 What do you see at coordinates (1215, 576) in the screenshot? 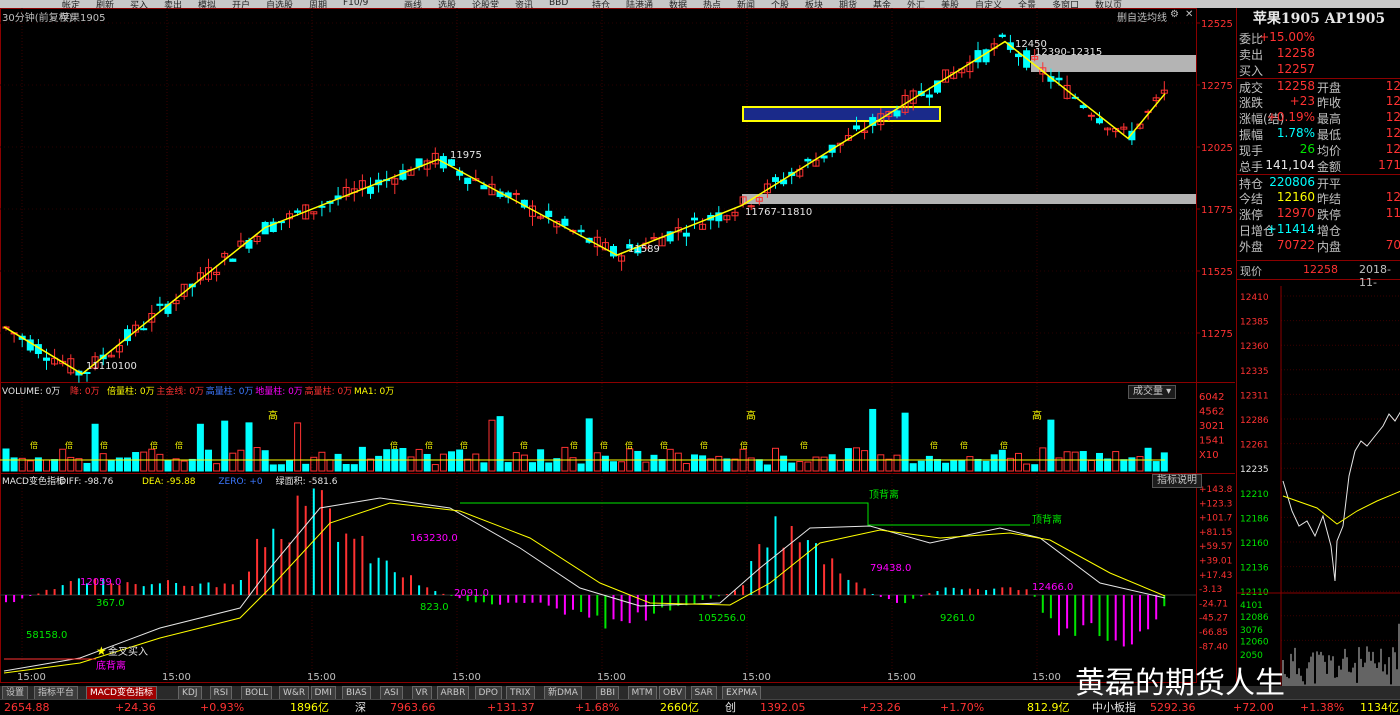
I see `macd-tick-label: +17.43` at bounding box center [1215, 576].